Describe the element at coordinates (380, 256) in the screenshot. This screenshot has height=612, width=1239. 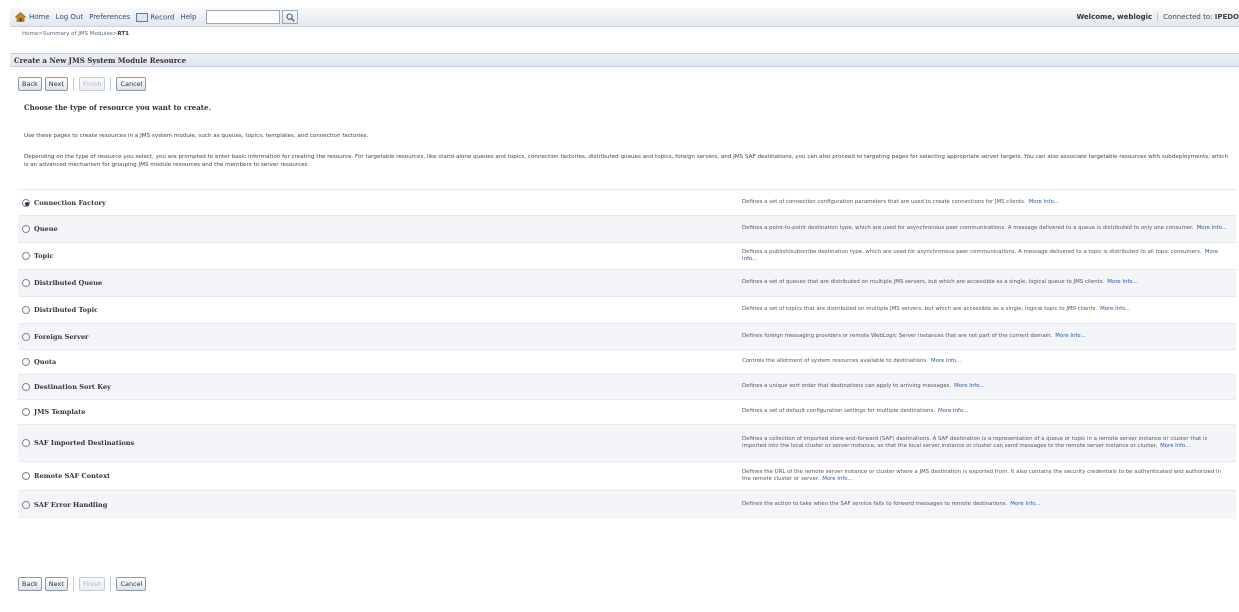
I see `resource-option: Topic` at that location.